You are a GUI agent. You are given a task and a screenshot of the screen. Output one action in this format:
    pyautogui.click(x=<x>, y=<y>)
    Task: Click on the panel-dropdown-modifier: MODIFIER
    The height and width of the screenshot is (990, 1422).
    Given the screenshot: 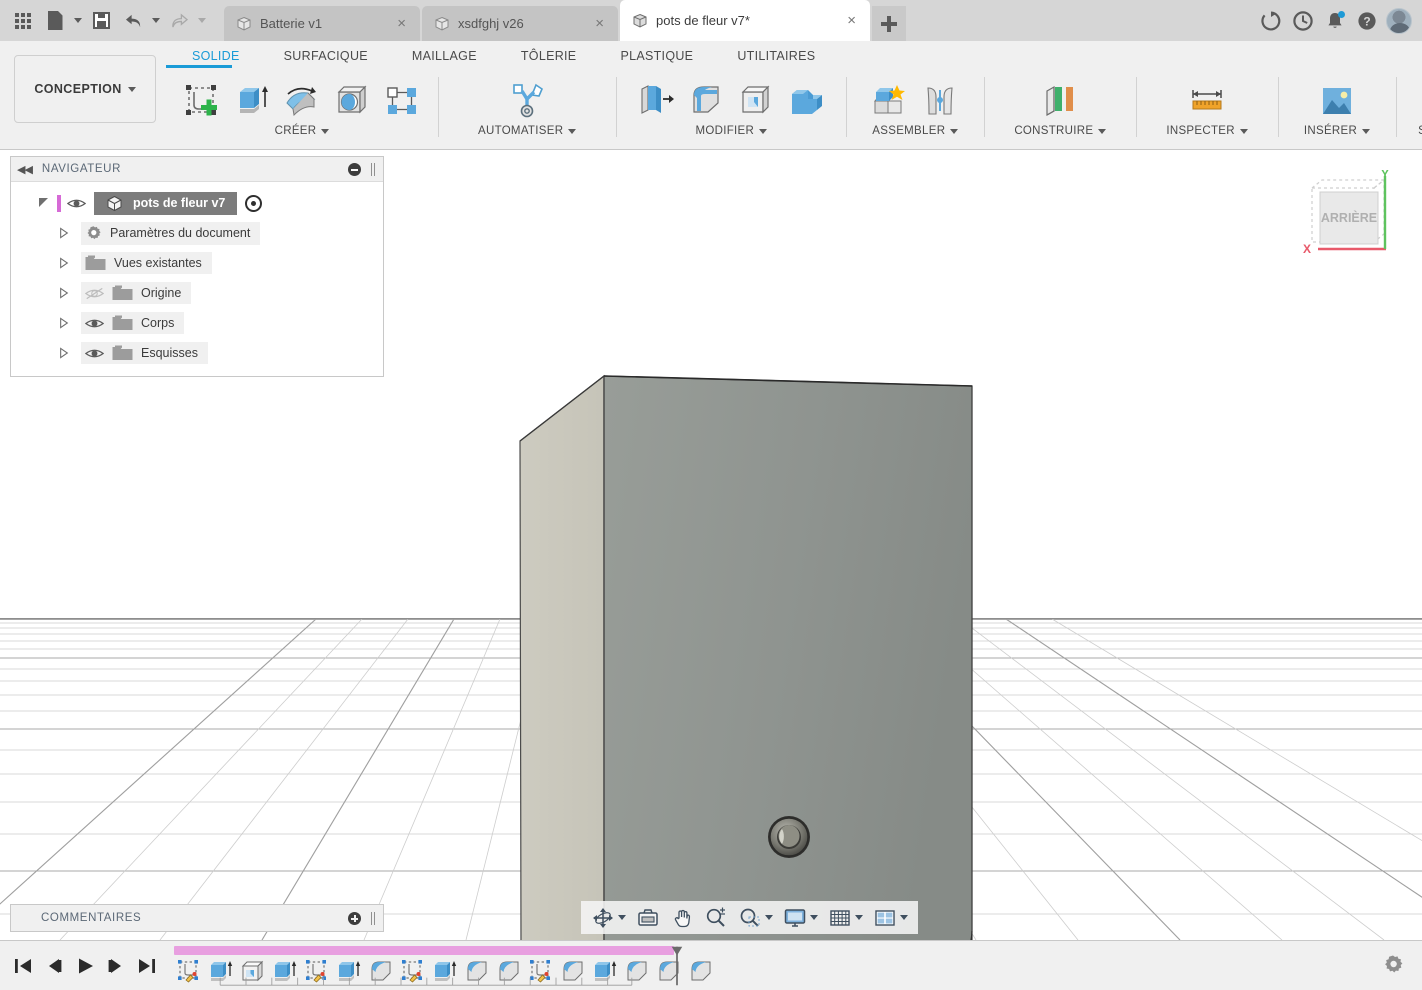 What is the action you would take?
    pyautogui.click(x=732, y=131)
    